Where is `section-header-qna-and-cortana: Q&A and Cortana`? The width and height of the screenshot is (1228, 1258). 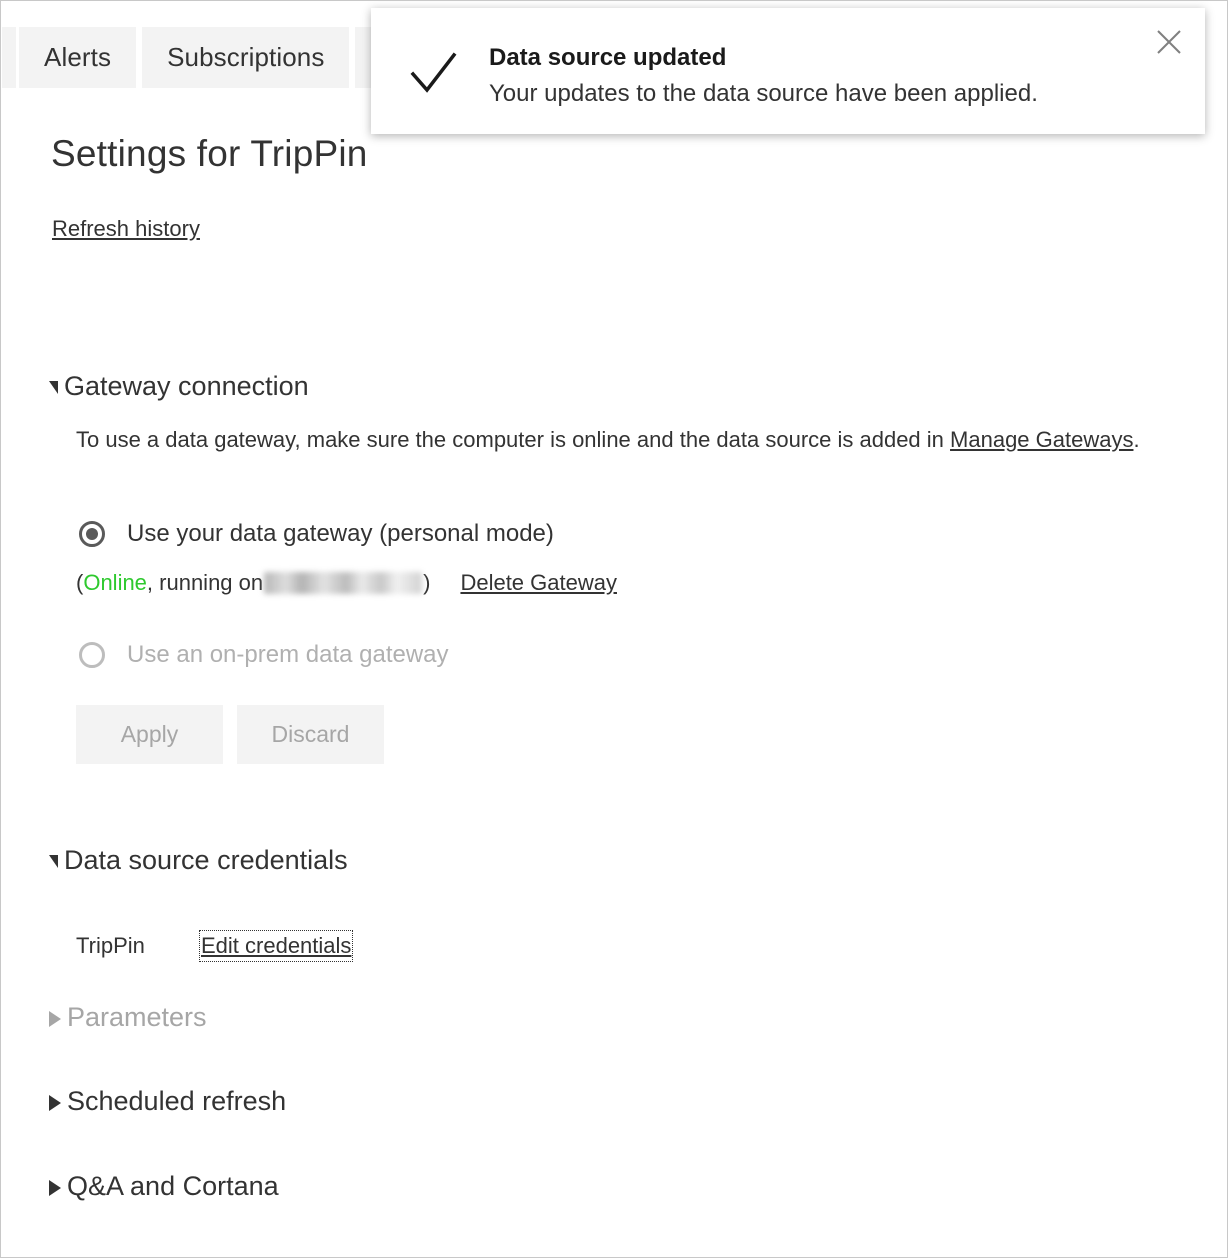
section-header-qna-and-cortana: Q&A and Cortana is located at coordinates (164, 1186).